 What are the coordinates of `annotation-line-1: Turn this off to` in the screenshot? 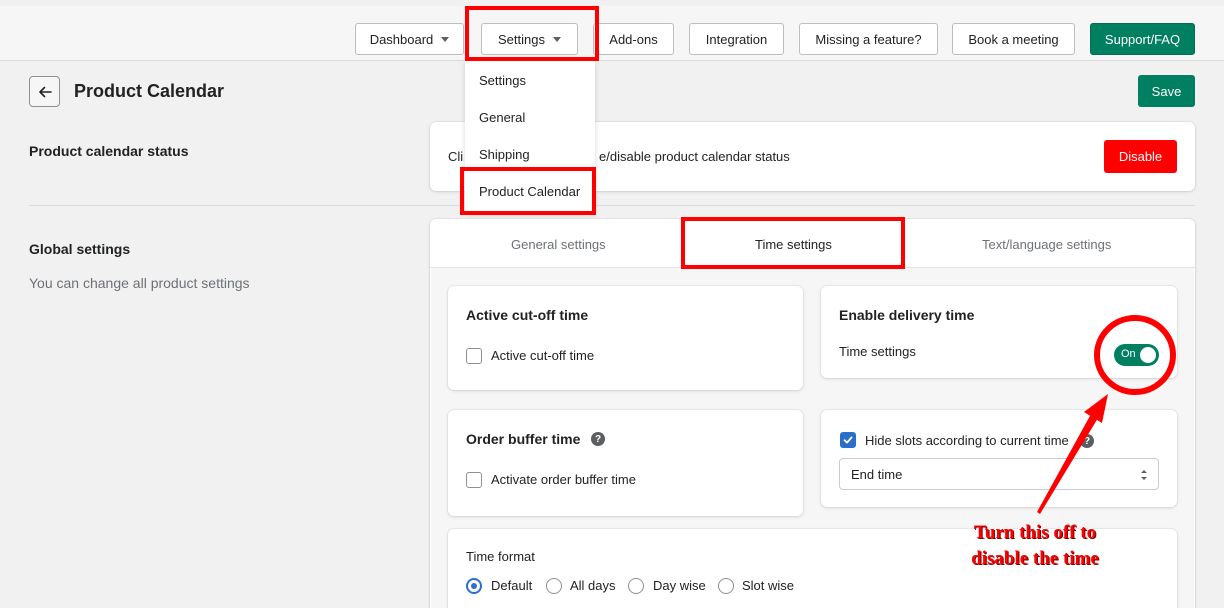 It's located at (1035, 532).